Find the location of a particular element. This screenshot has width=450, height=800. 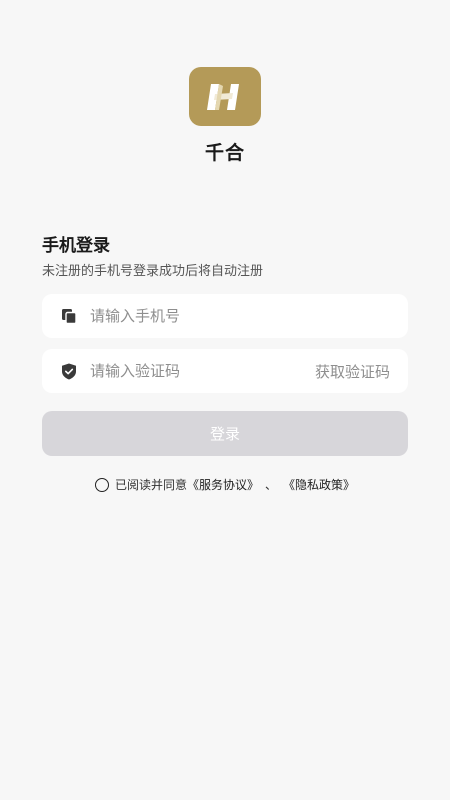

service-agreement-link: 《服务协议》 is located at coordinates (223, 484).